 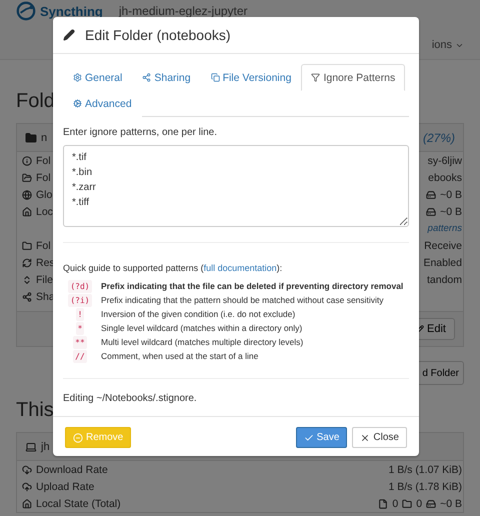 What do you see at coordinates (315, 77) in the screenshot?
I see `filter-icon` at bounding box center [315, 77].